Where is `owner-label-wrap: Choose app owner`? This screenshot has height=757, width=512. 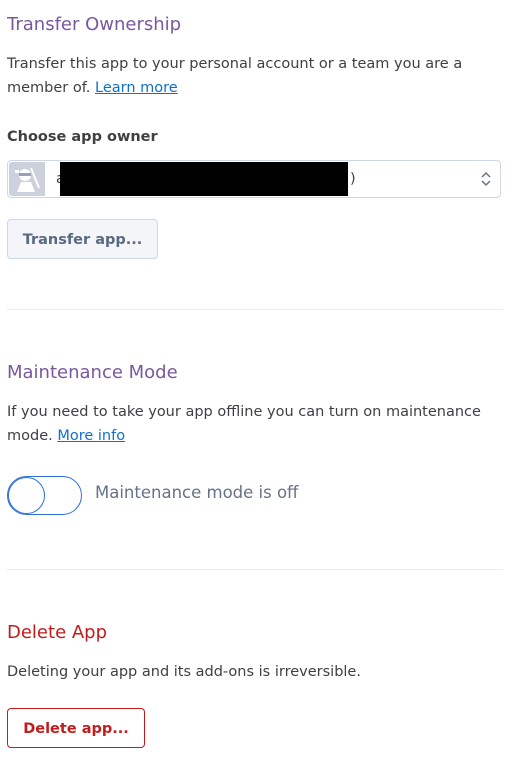
owner-label-wrap: Choose app owner is located at coordinates (255, 135).